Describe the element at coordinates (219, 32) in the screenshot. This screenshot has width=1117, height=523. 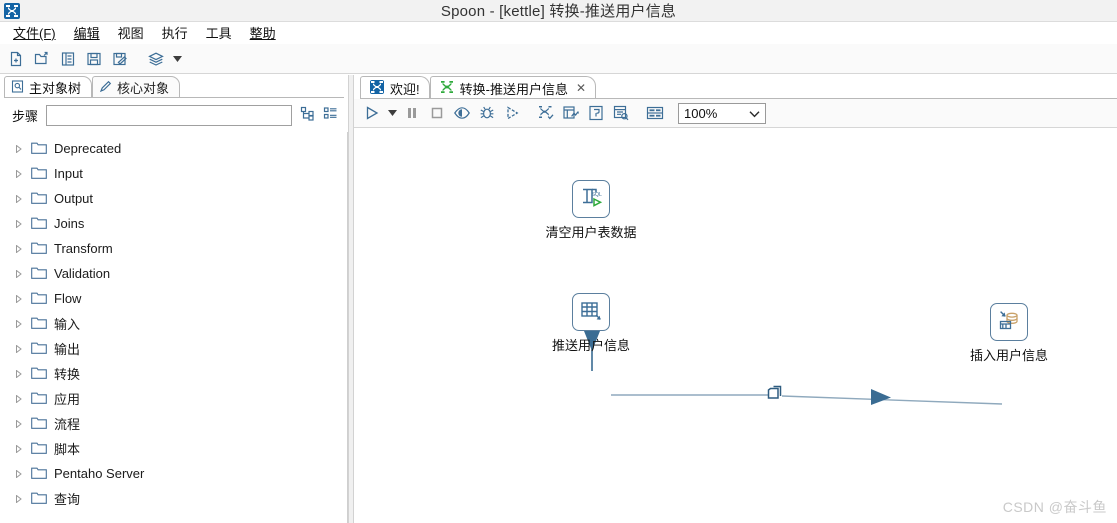
I see `menu-tools: 工具` at that location.